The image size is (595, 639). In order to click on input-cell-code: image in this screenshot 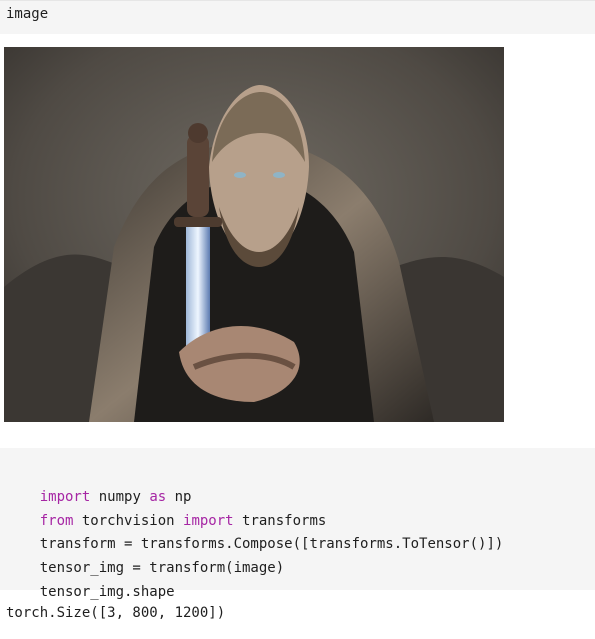, I will do `click(27, 14)`.